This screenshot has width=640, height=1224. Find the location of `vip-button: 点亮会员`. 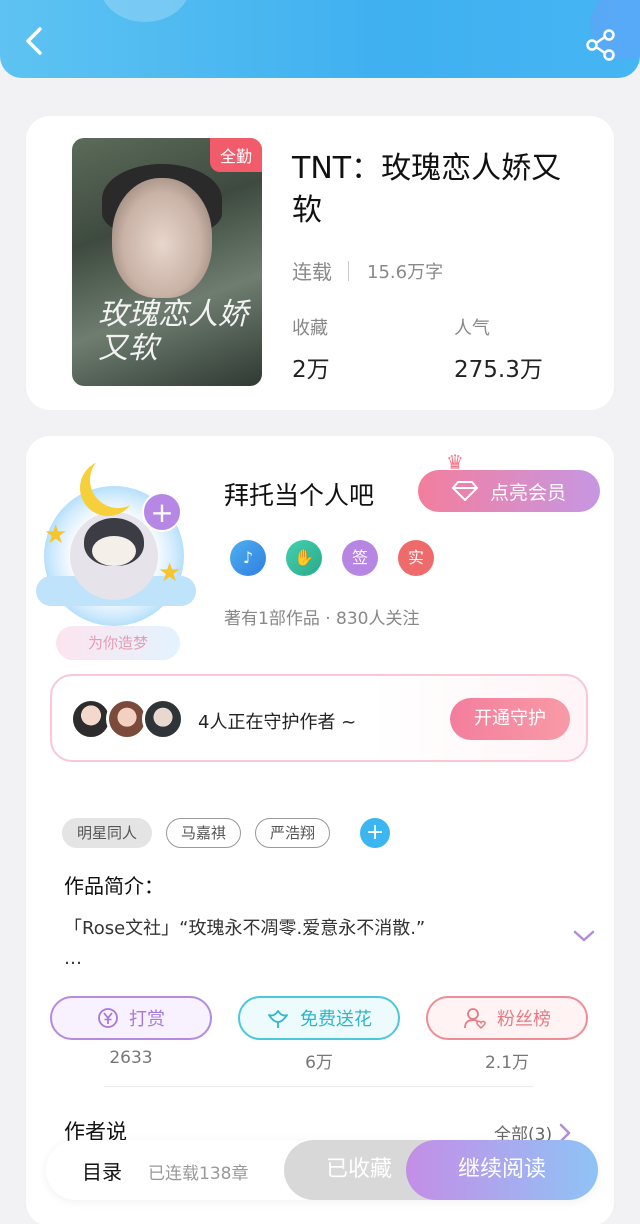

vip-button: 点亮会员 is located at coordinates (509, 491).